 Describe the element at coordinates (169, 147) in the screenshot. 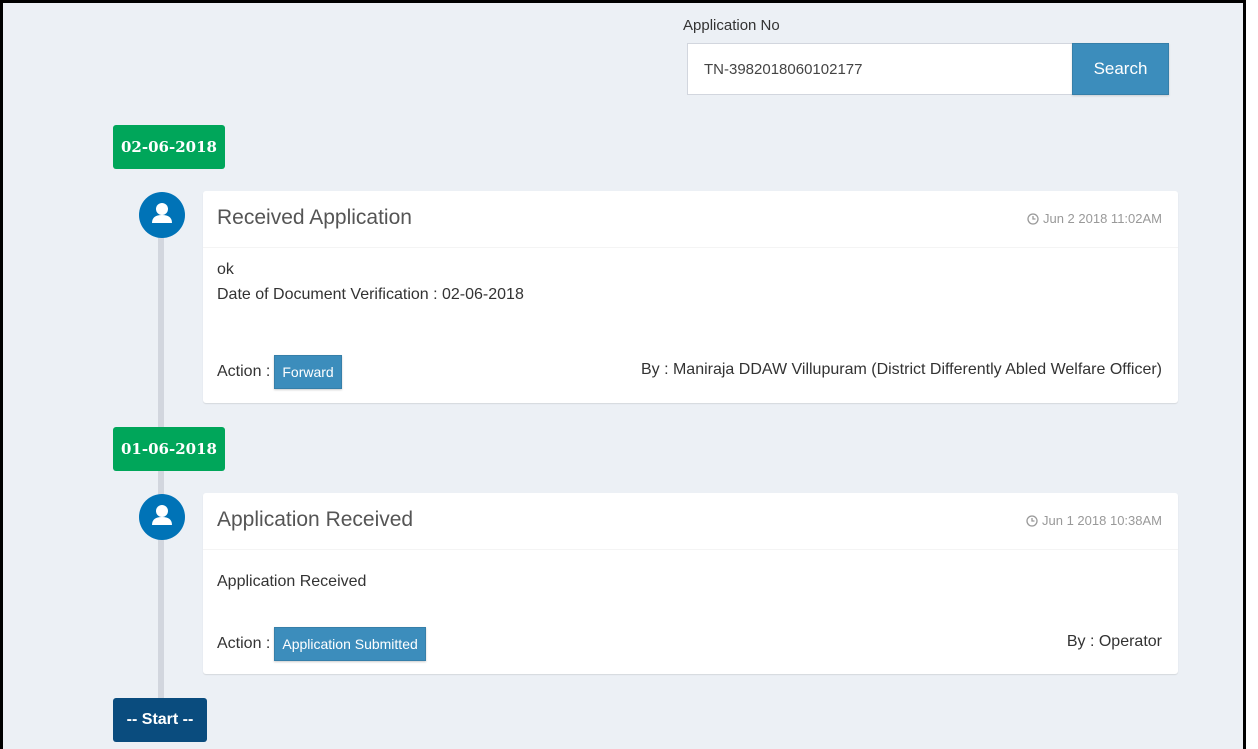

I see `timeline-date-label: 02-06-2018` at that location.